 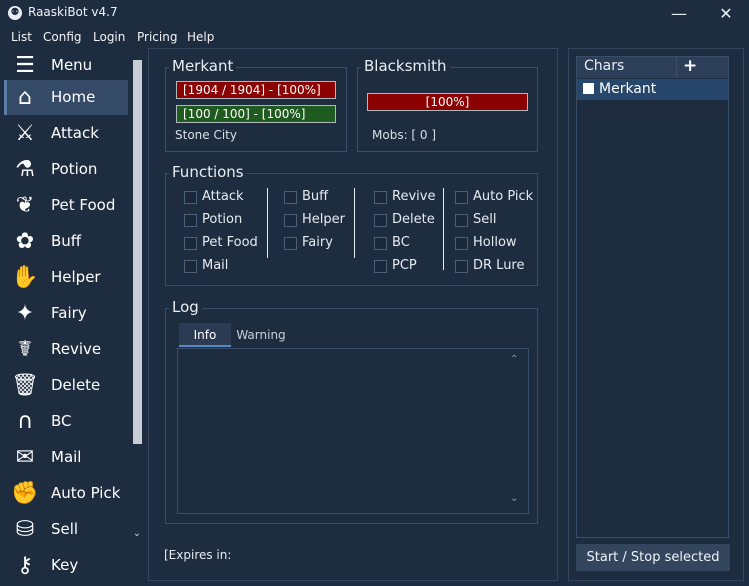 What do you see at coordinates (25, 349) in the screenshot?
I see `caduceus-icon: ☤` at bounding box center [25, 349].